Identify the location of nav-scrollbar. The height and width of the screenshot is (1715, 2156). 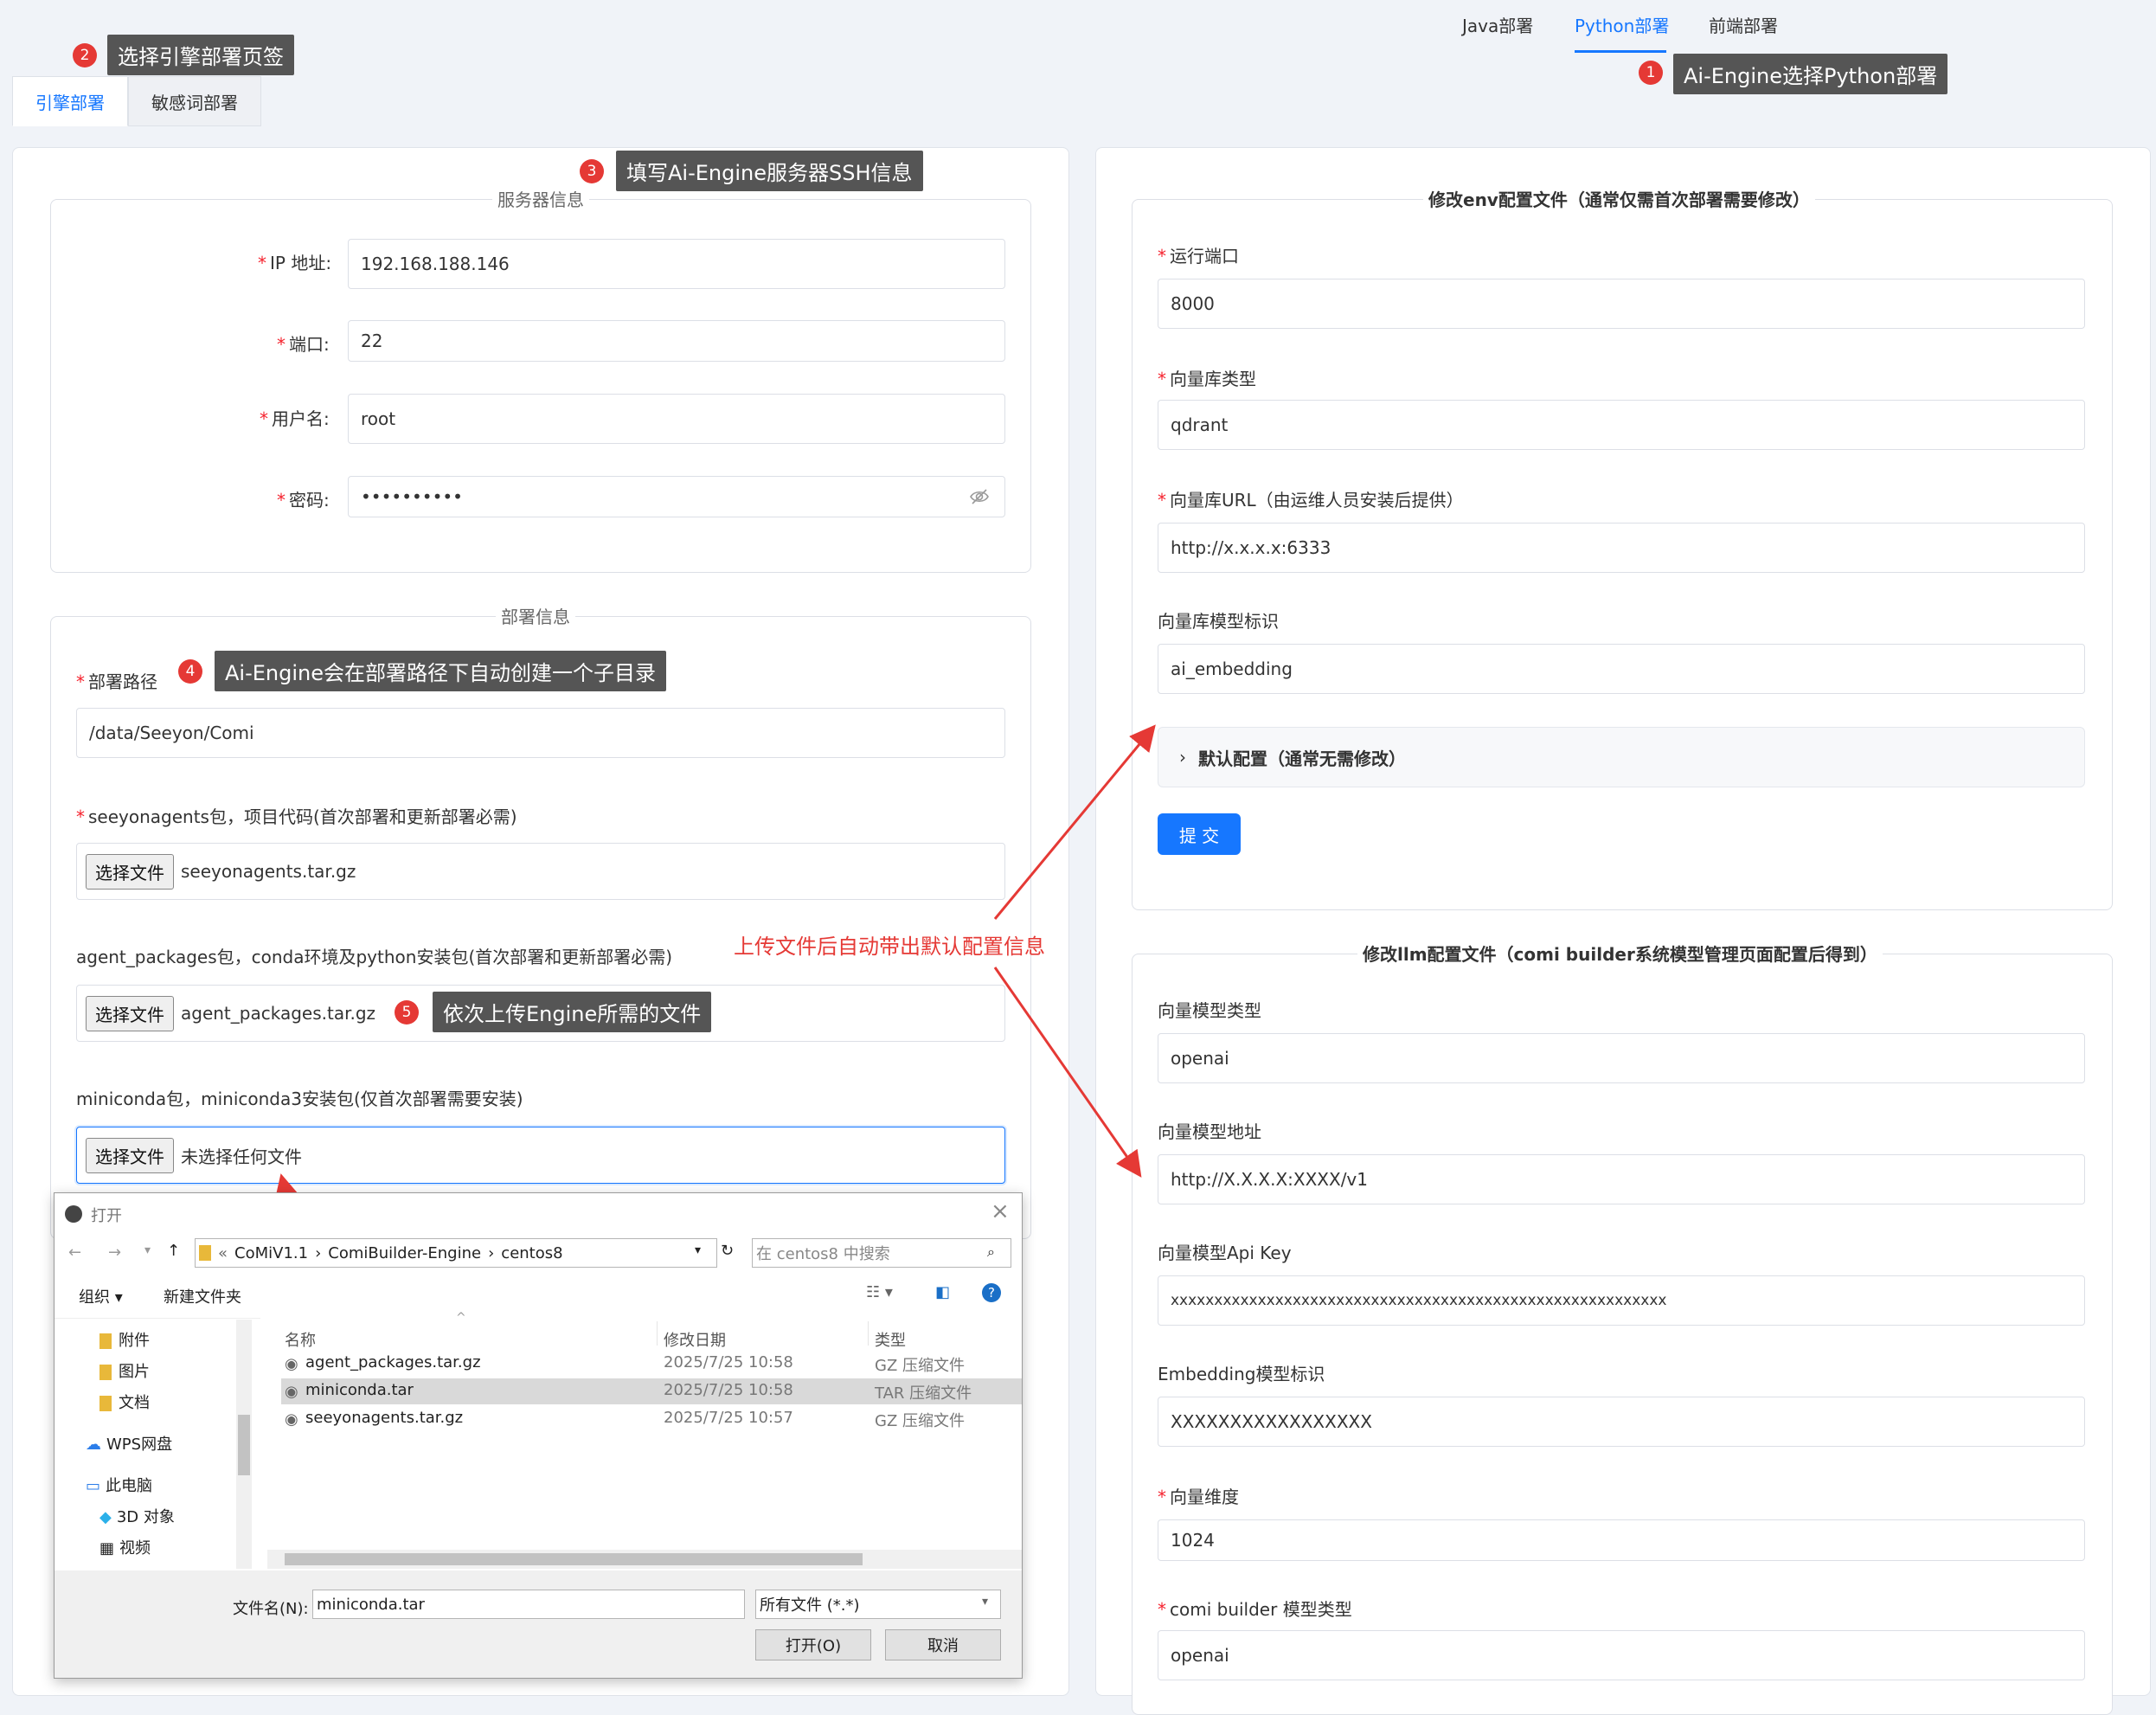
(244, 1445).